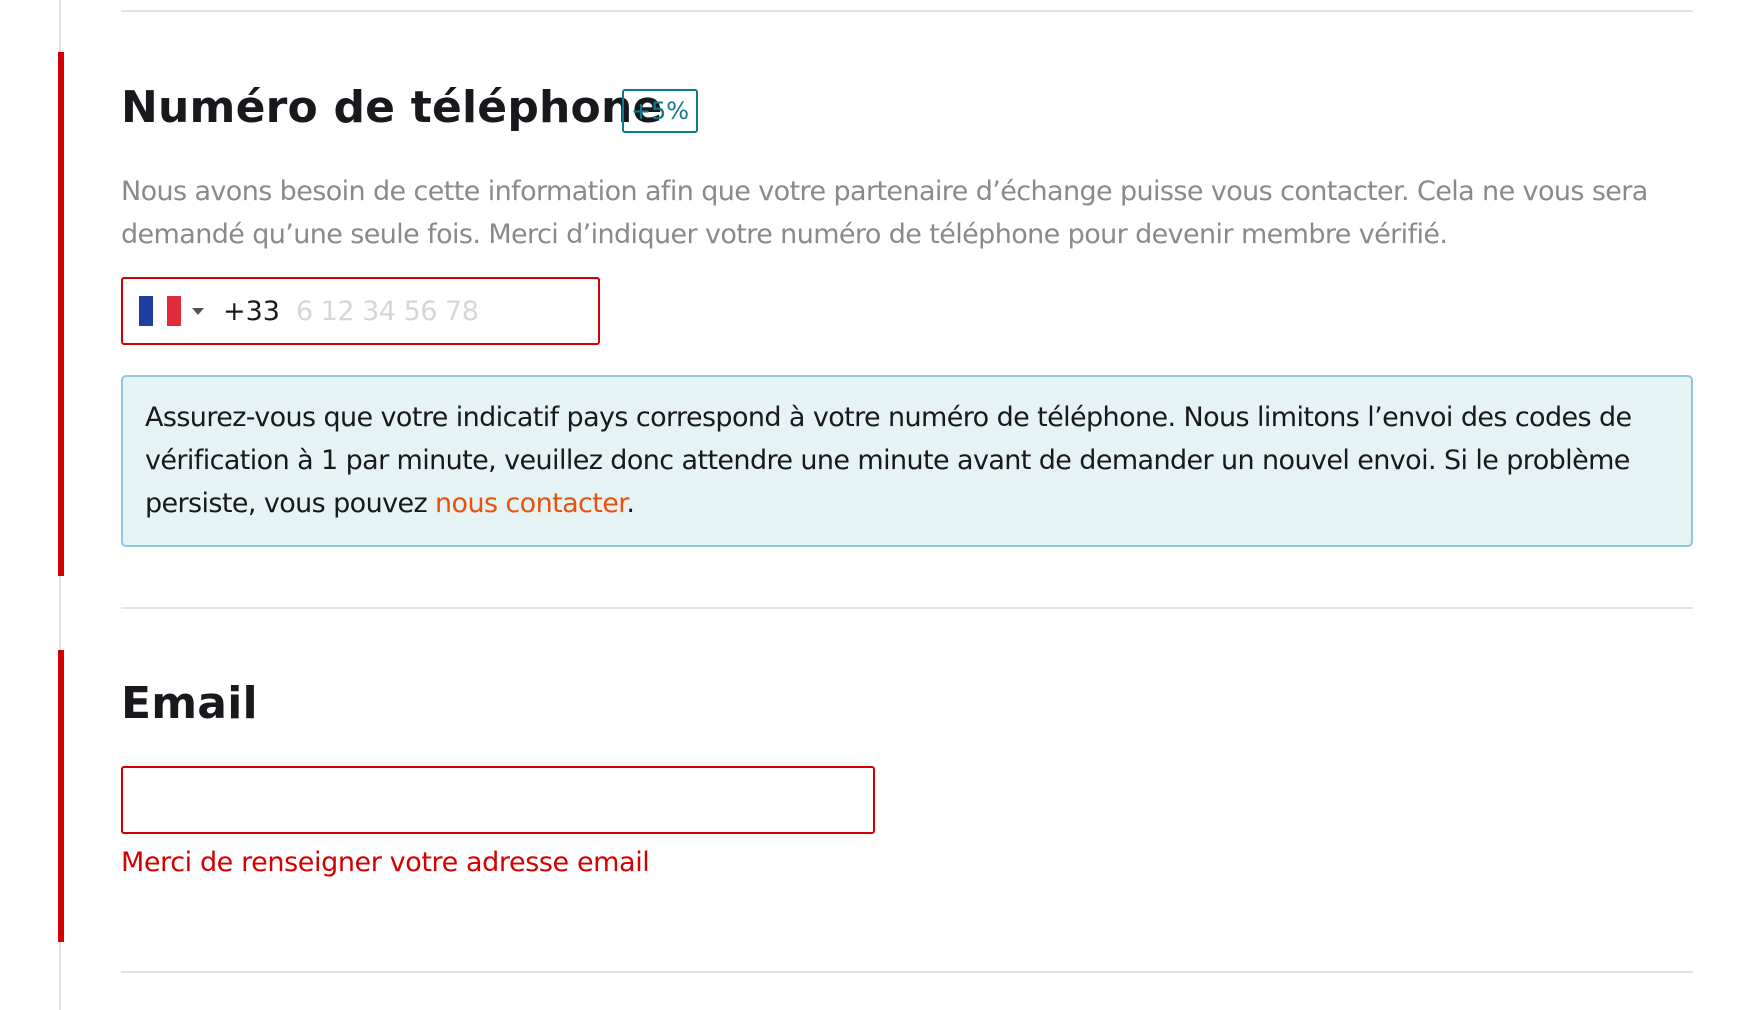 This screenshot has width=1752, height=1010. I want to click on email-error-message: Merci de renseigner votre adresse email, so click(385, 862).